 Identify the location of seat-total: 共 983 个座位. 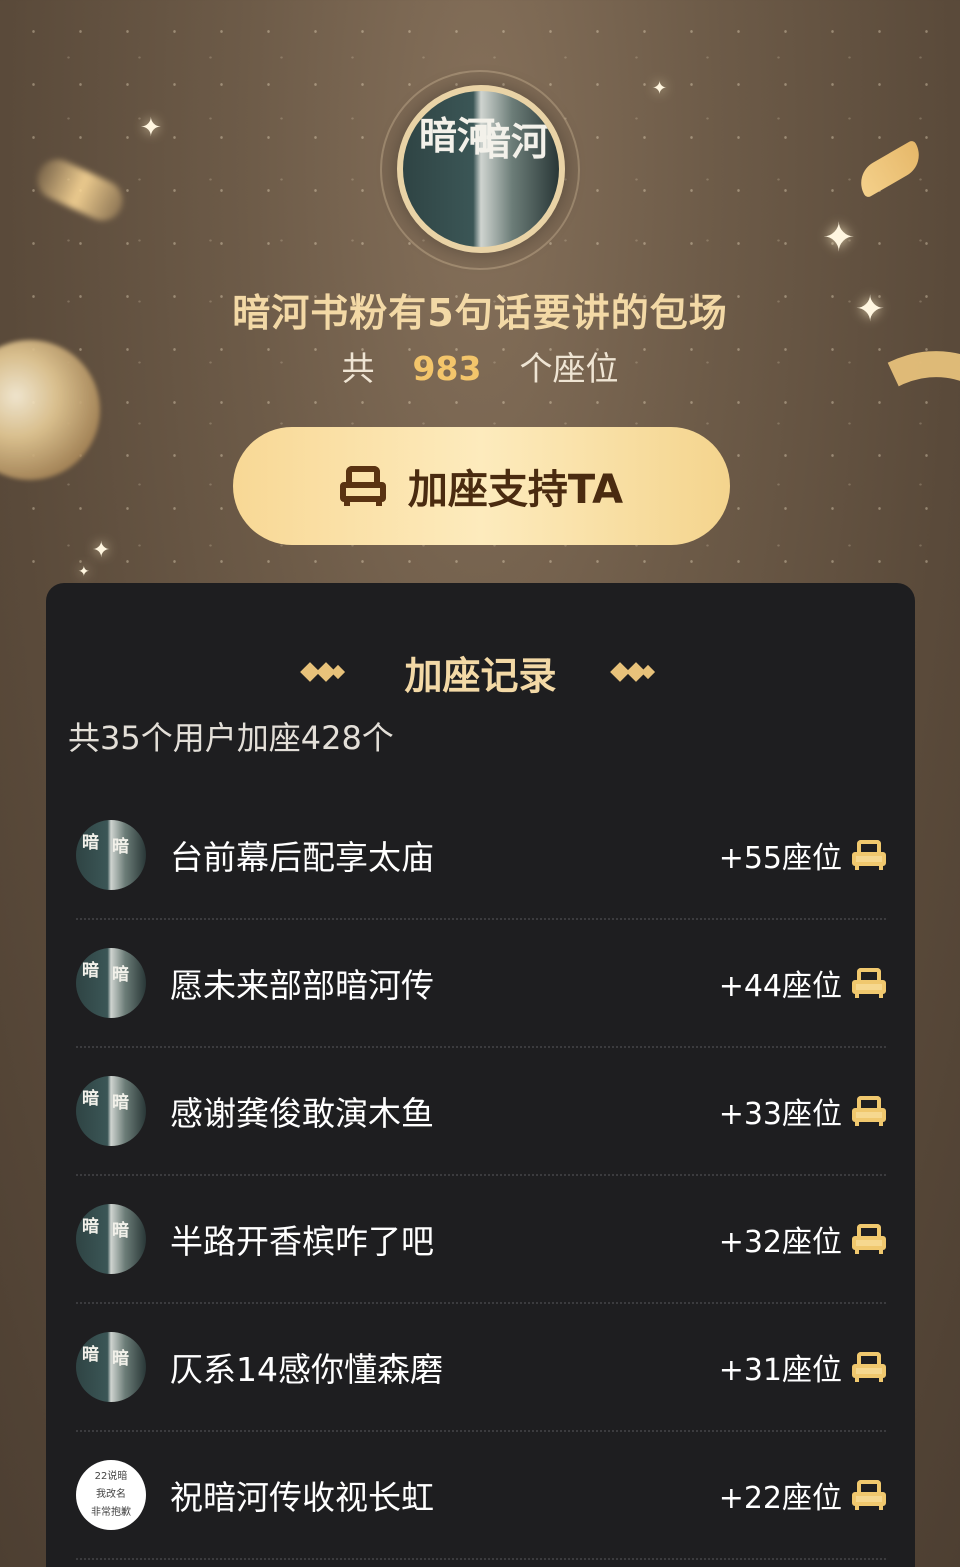
(480, 366).